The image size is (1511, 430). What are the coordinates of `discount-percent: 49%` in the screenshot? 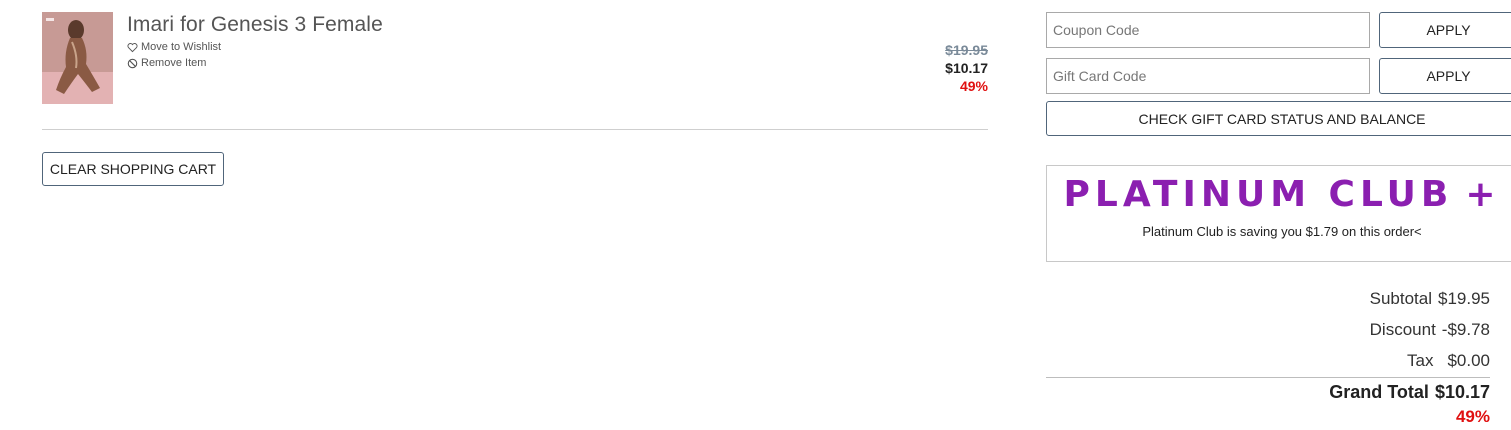 It's located at (973, 86).